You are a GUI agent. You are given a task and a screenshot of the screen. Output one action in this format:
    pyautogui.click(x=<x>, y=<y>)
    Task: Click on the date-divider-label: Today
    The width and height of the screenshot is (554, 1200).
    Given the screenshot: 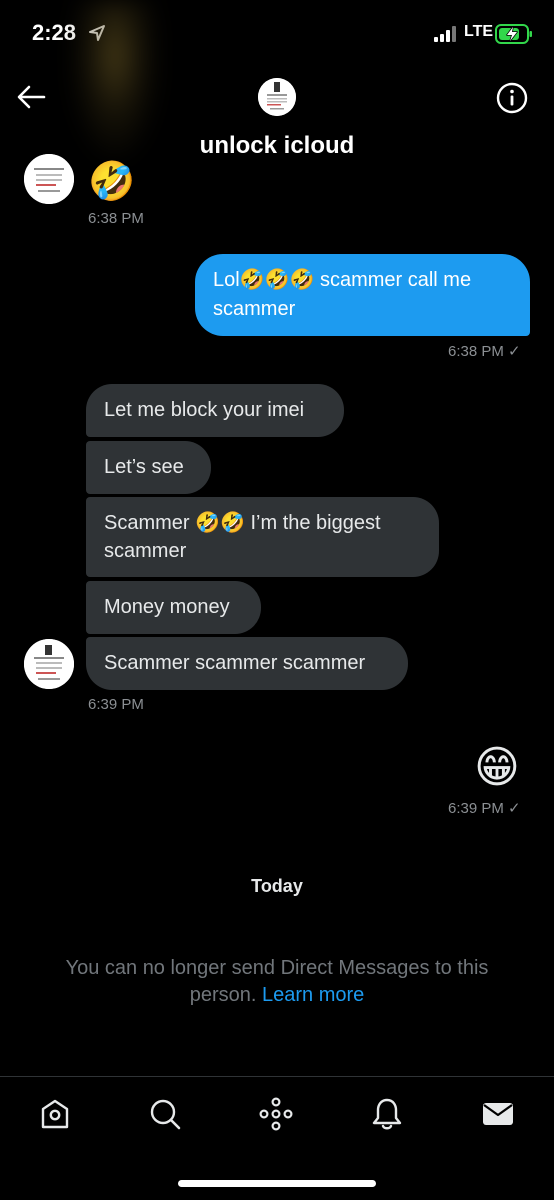 What is the action you would take?
    pyautogui.click(x=277, y=886)
    